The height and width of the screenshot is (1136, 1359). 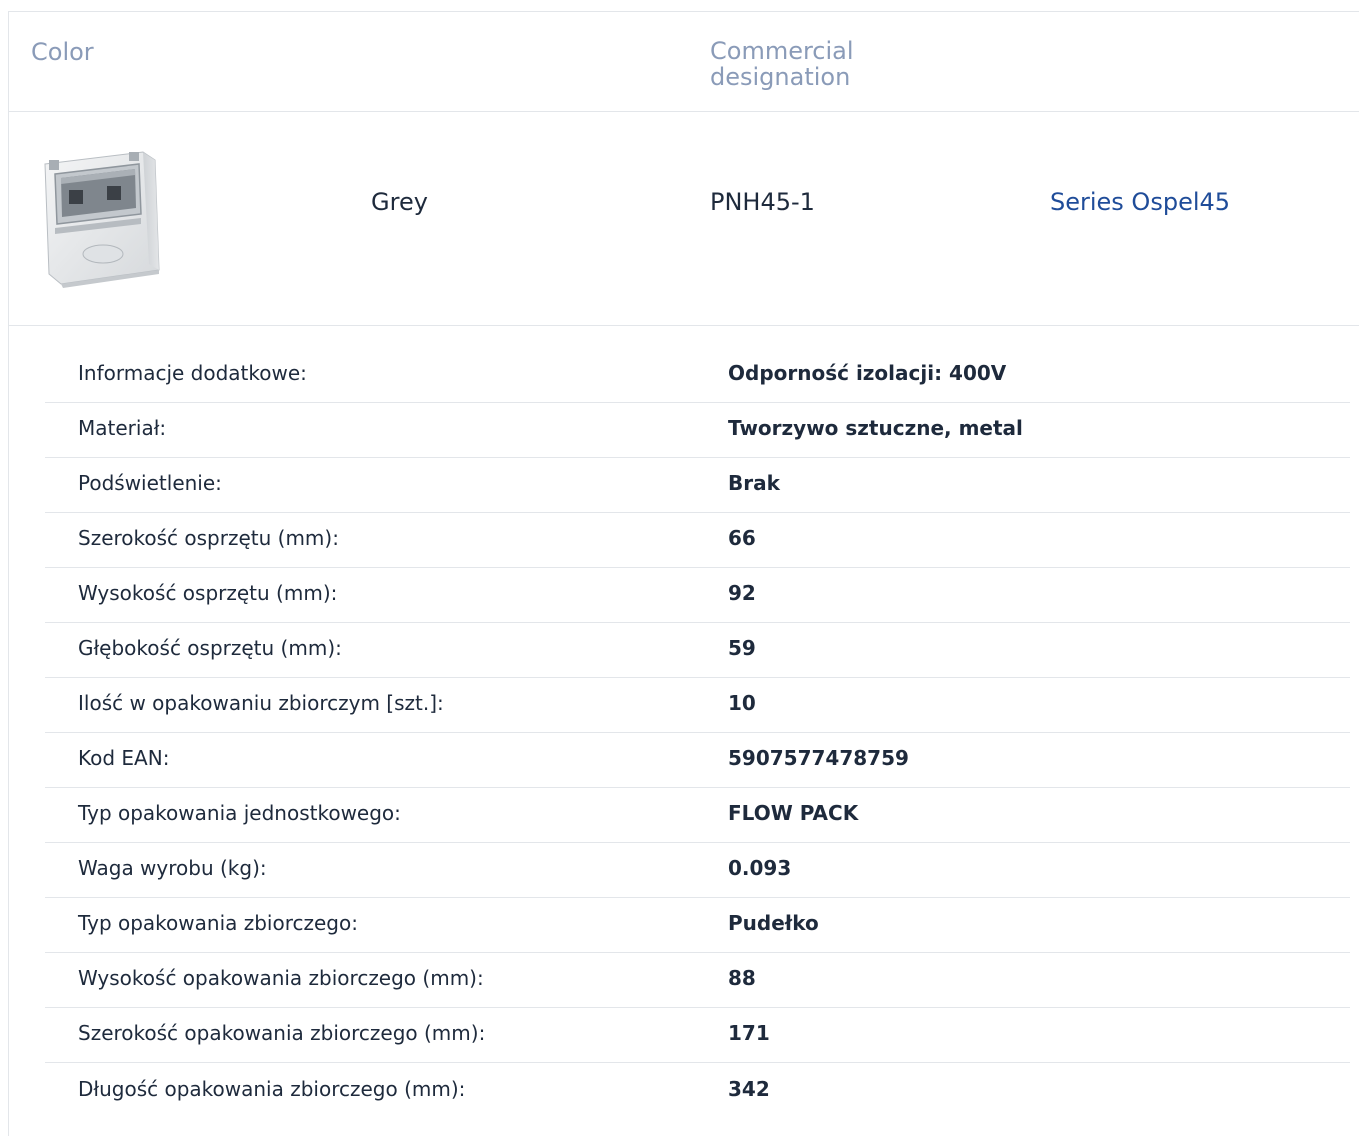 What do you see at coordinates (218, 923) in the screenshot?
I see `spec-label: Typ opakowania zbiorczego:` at bounding box center [218, 923].